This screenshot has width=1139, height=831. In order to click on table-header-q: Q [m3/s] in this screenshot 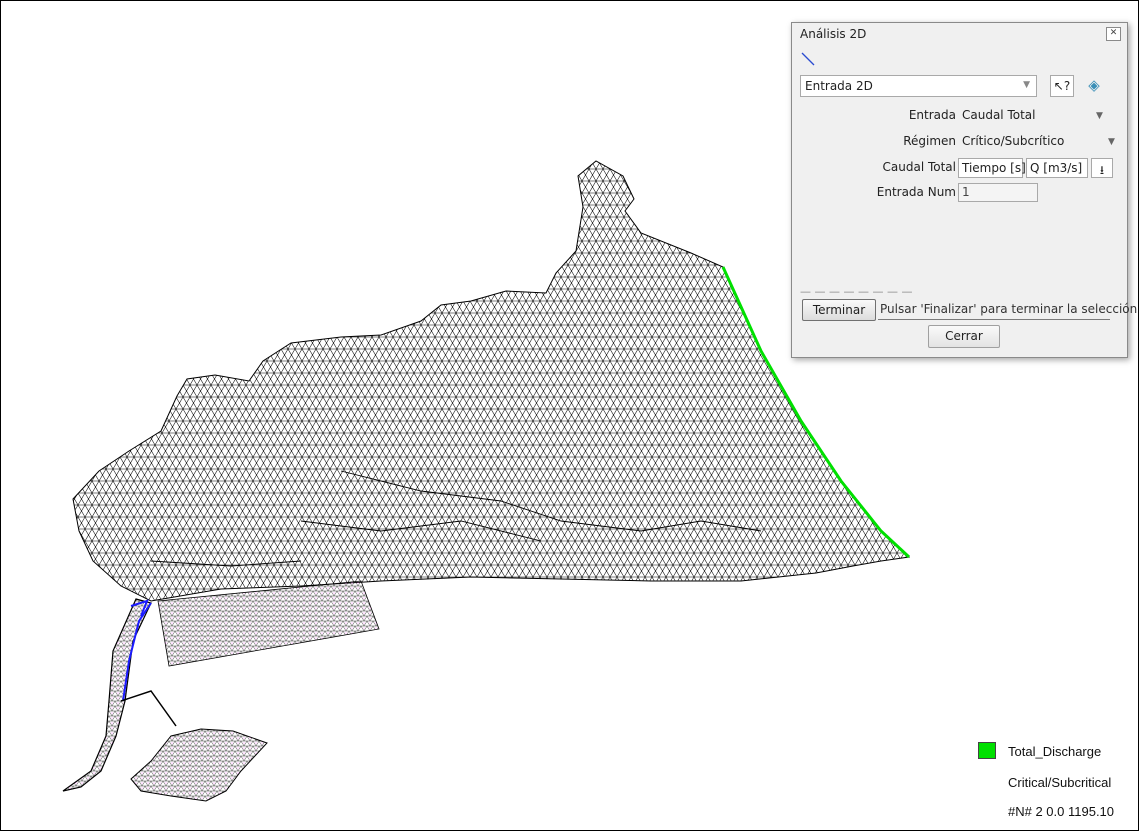, I will do `click(1057, 168)`.